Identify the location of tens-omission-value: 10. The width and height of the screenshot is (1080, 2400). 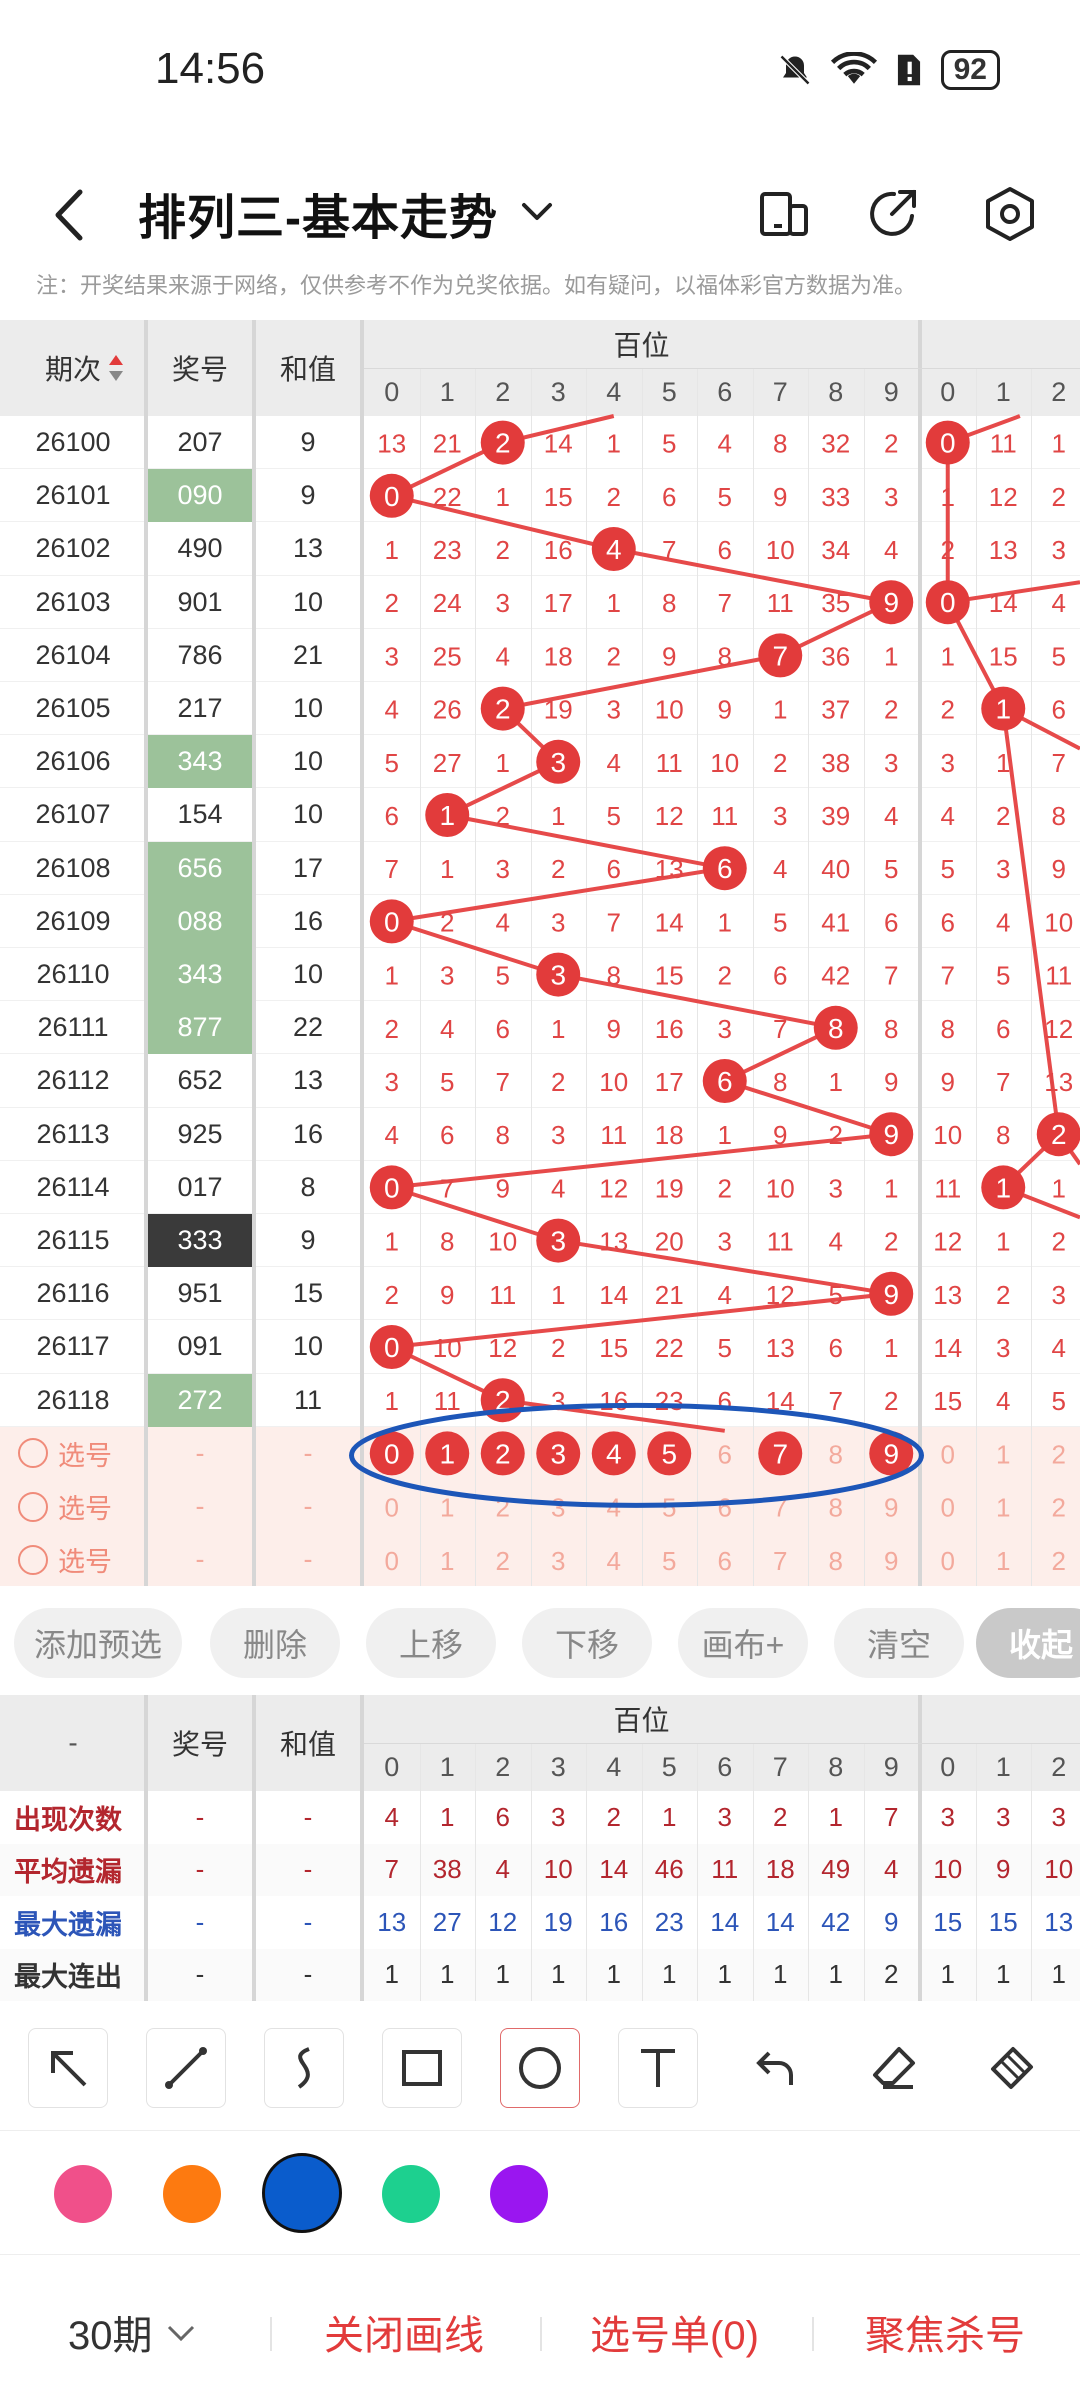
(1058, 922).